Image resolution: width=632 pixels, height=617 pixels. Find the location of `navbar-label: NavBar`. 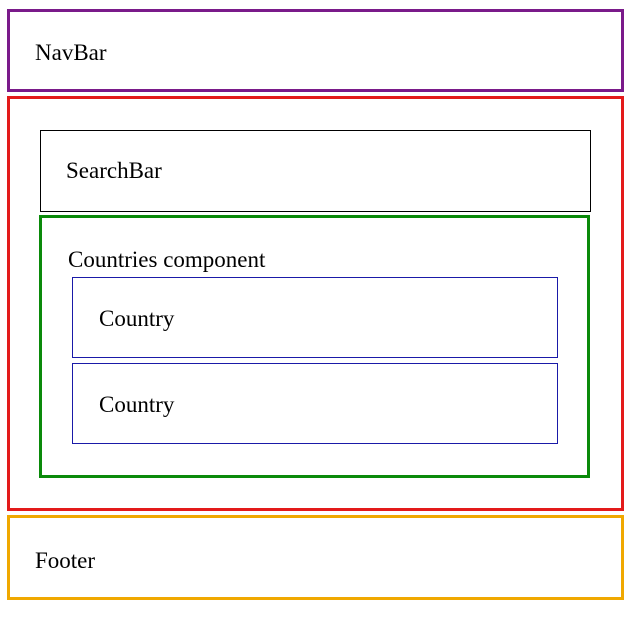

navbar-label: NavBar is located at coordinates (71, 52).